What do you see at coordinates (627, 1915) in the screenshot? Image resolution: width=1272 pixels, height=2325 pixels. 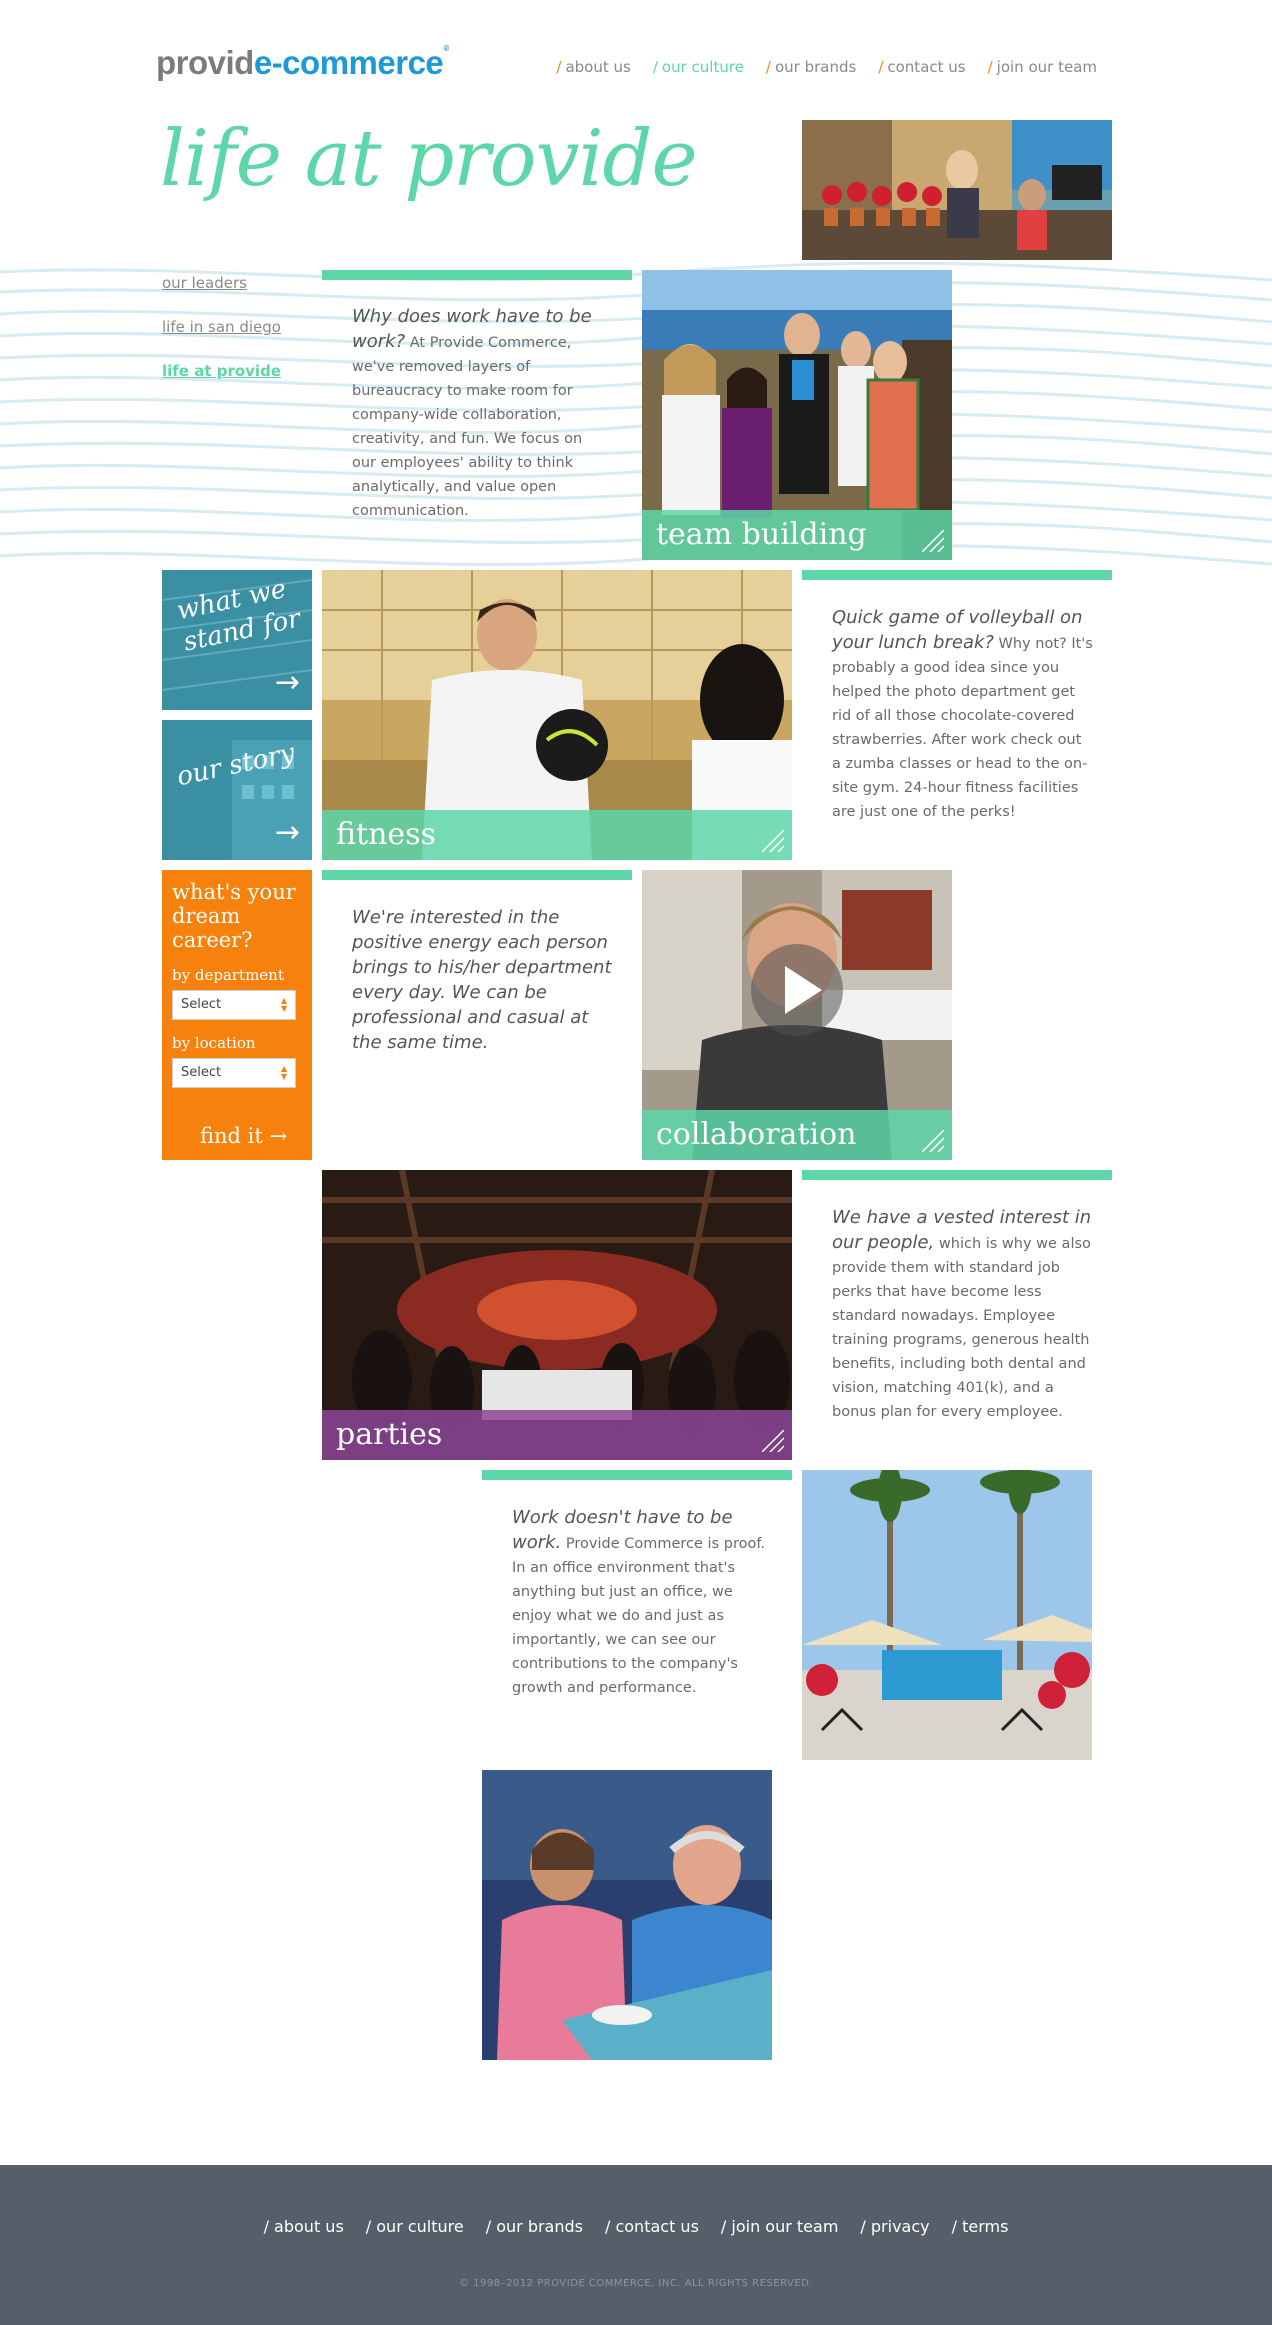 I see `lunch-photo` at bounding box center [627, 1915].